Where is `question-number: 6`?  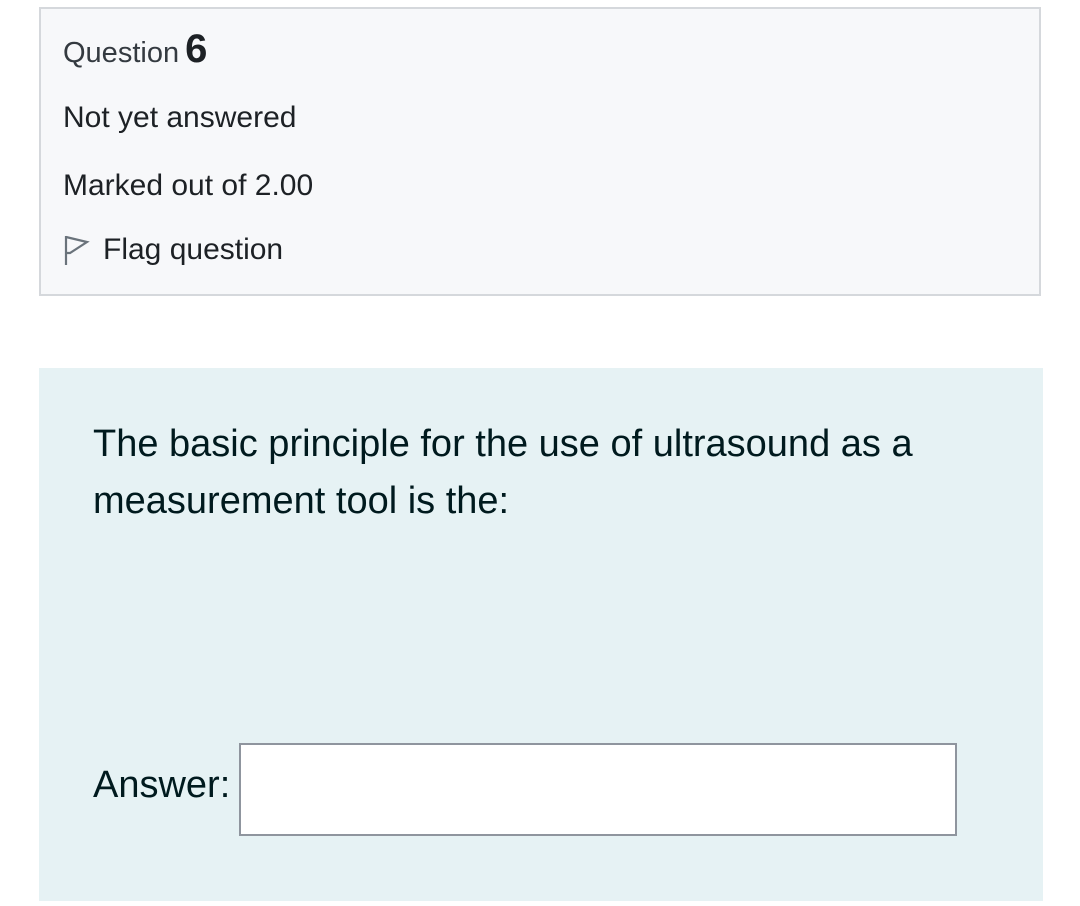
question-number: 6 is located at coordinates (196, 49).